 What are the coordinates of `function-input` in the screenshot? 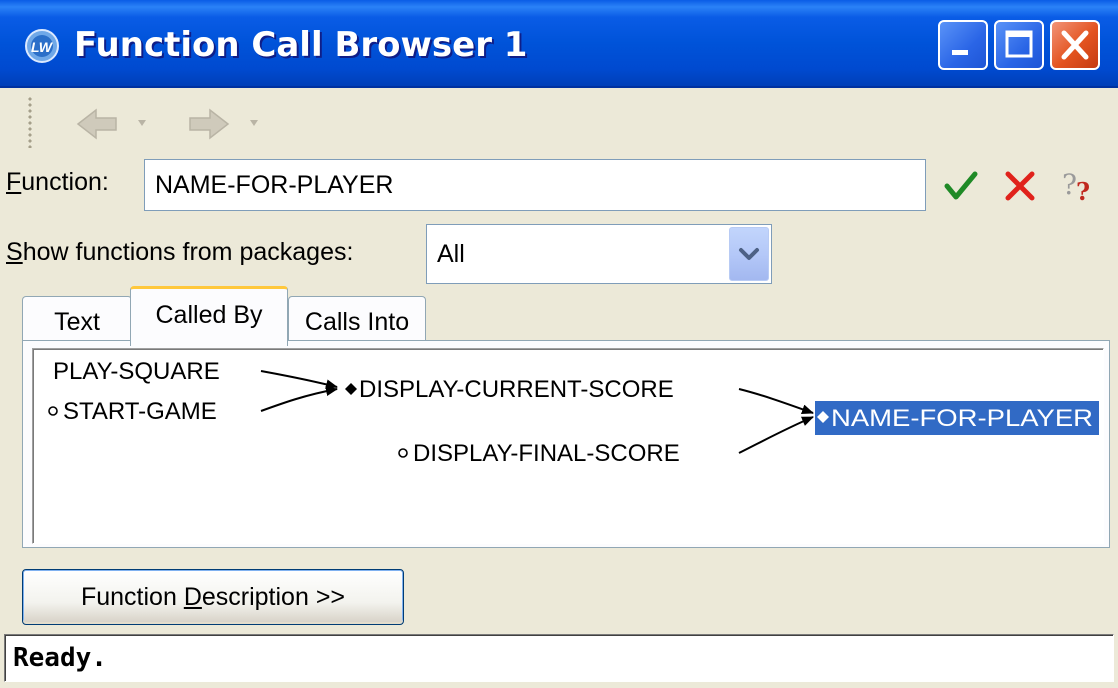 It's located at (535, 185).